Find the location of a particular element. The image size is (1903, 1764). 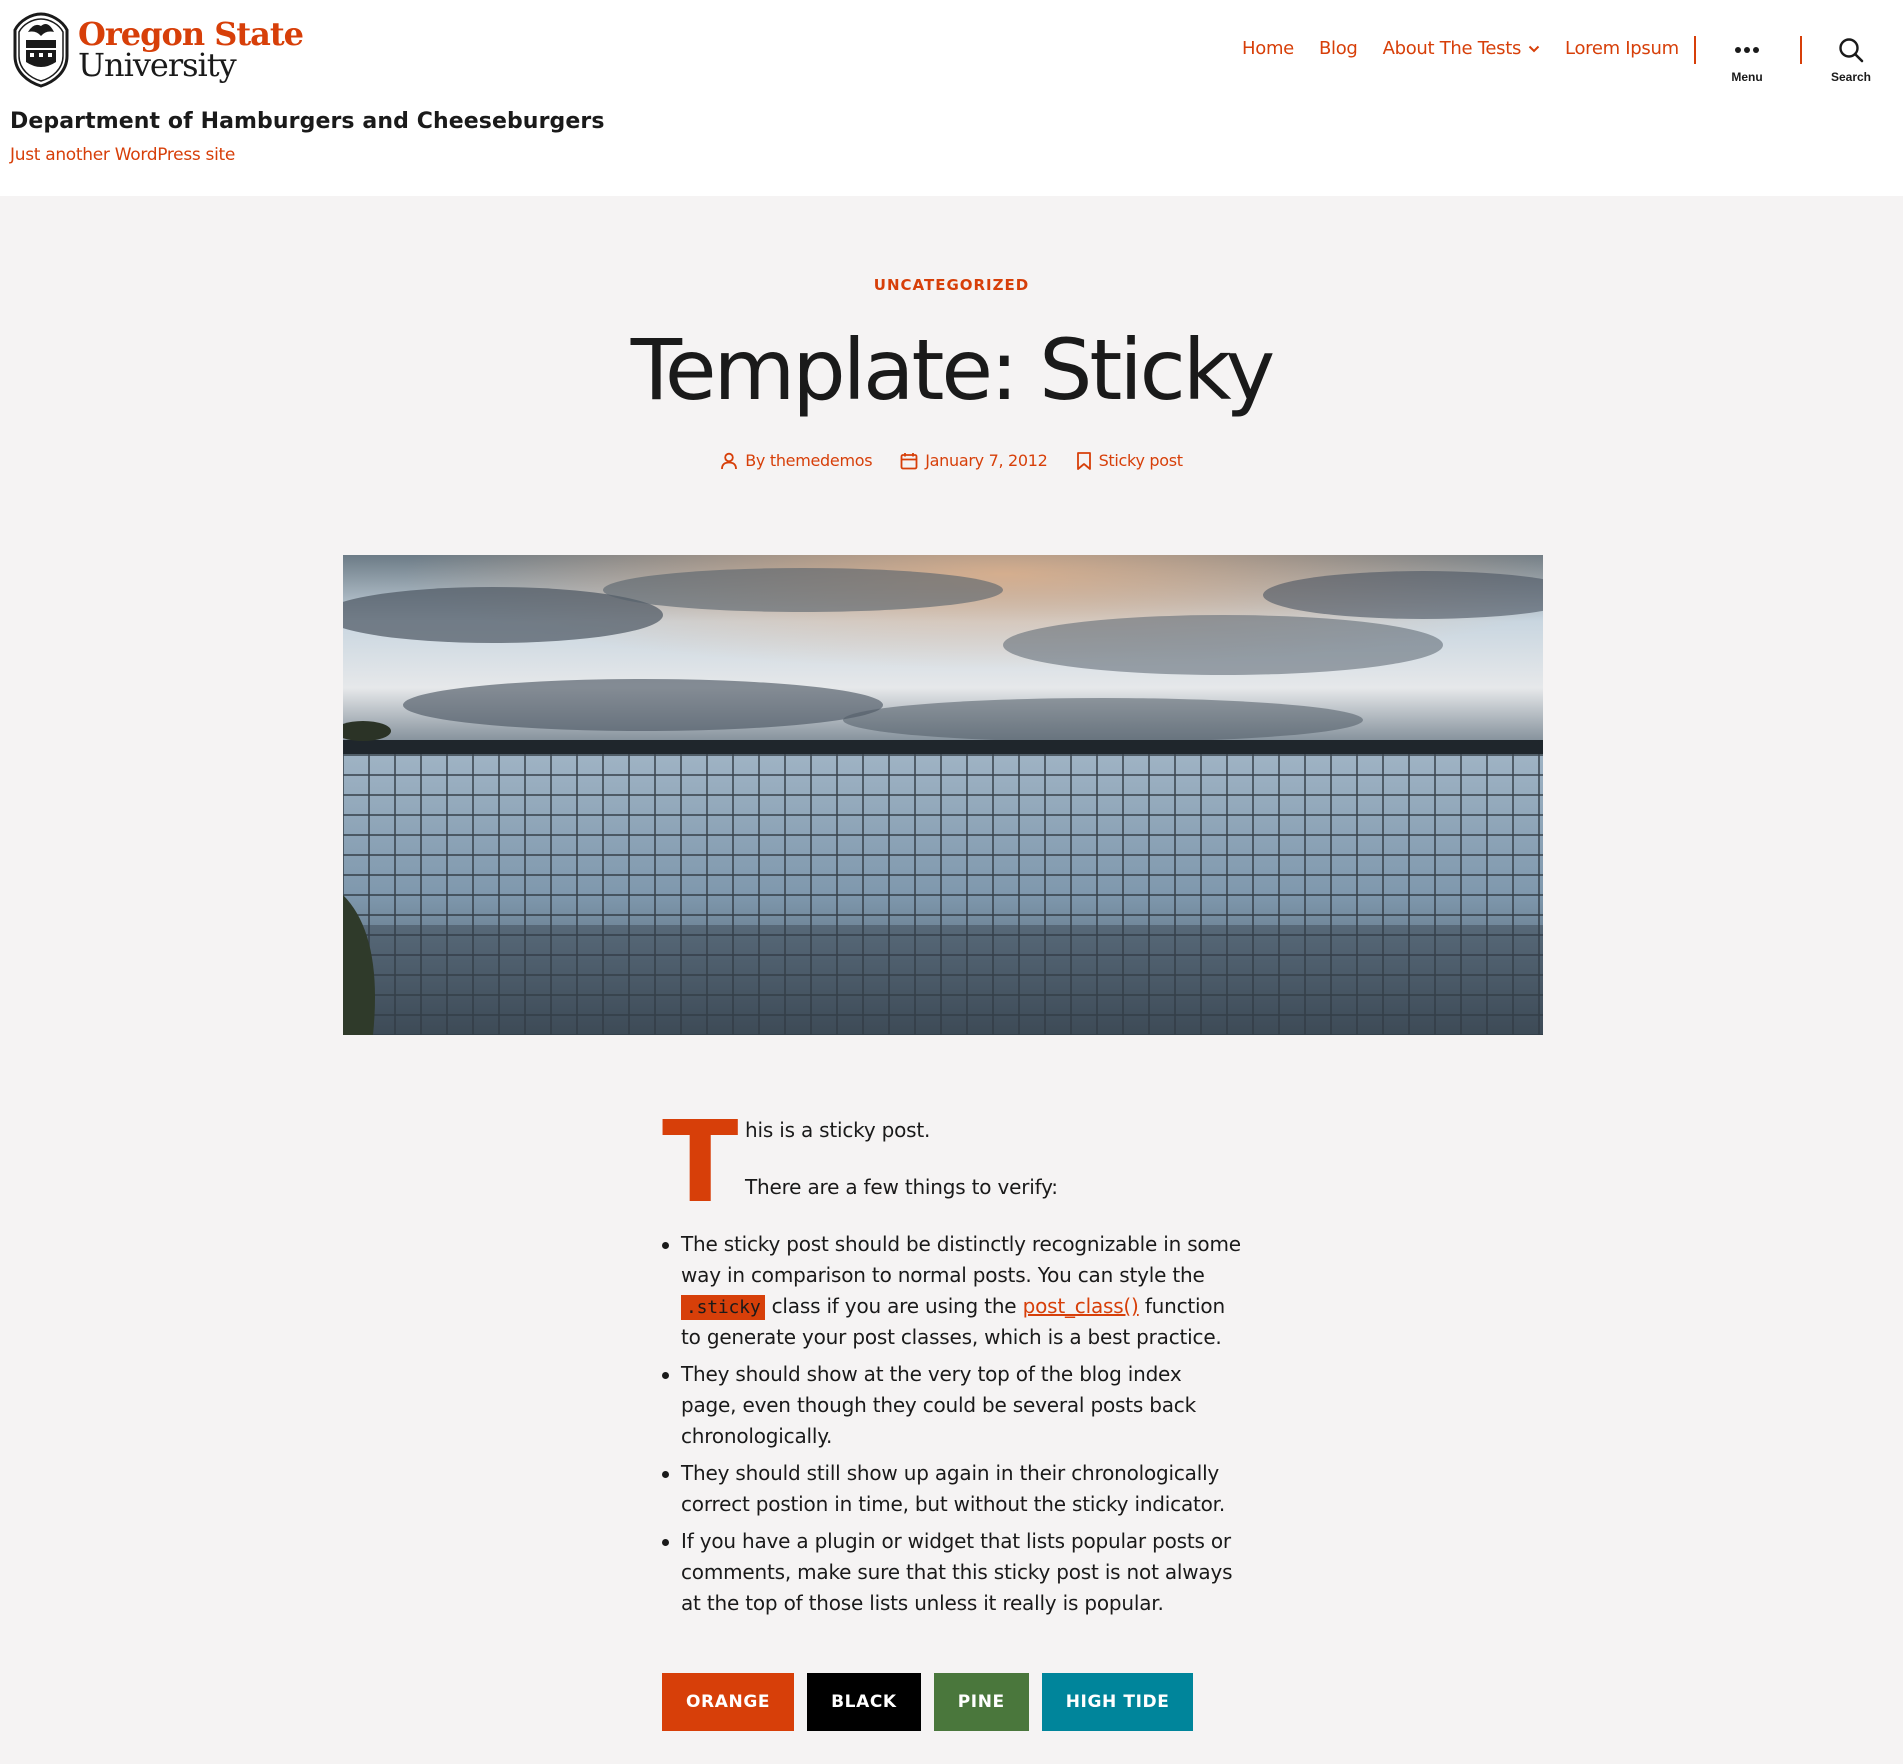

calendar-icon is located at coordinates (909, 460).